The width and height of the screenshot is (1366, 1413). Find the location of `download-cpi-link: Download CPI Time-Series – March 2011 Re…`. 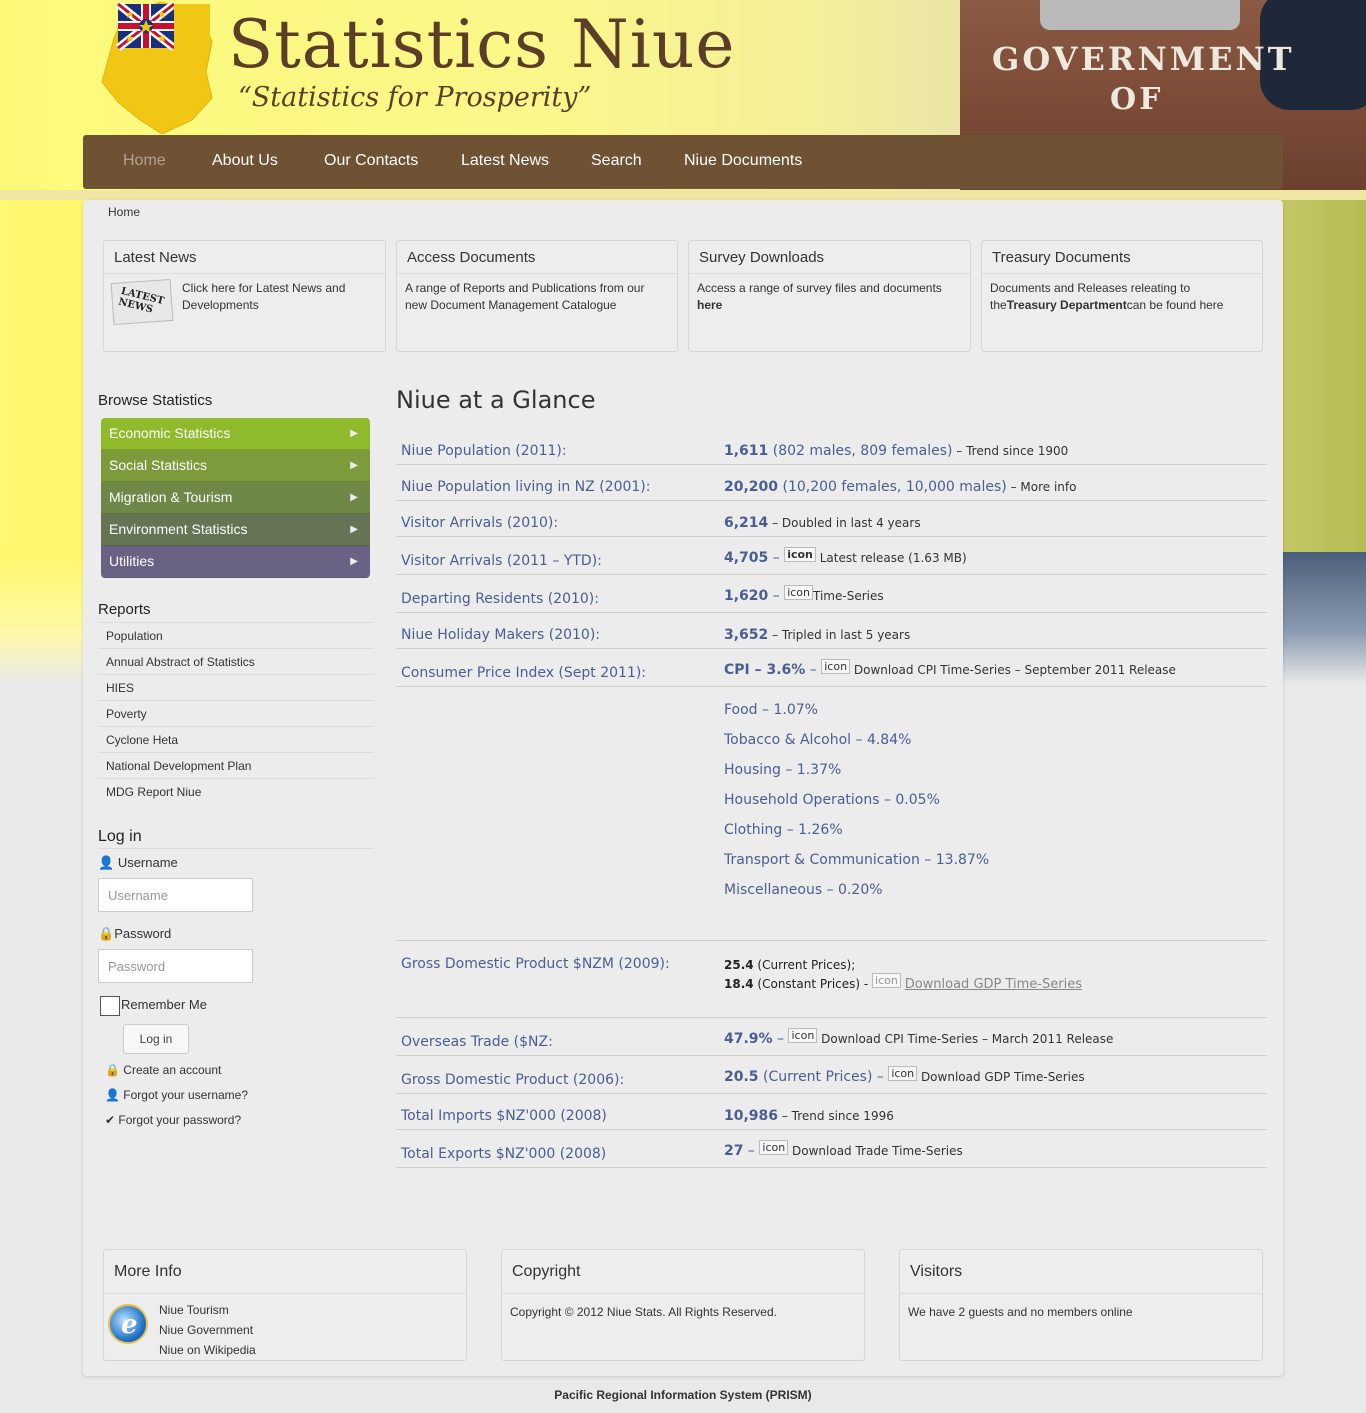

download-cpi-link: Download CPI Time-Series – March 2011 Re… is located at coordinates (965, 1039).